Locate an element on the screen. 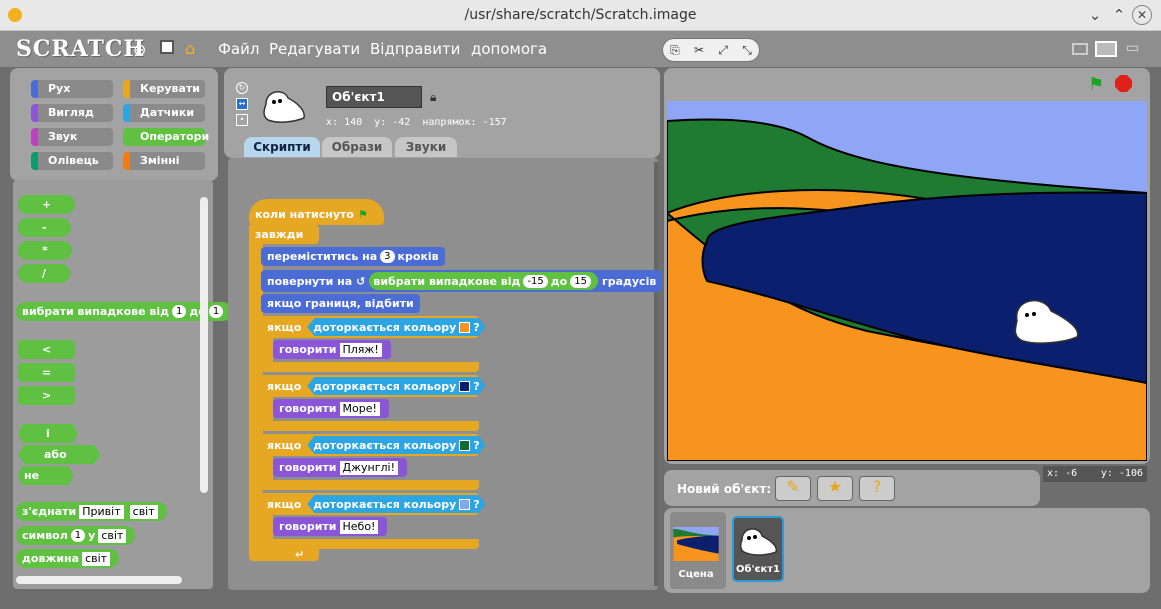  block-move-steps: переміститись на 3 кроків is located at coordinates (353, 256).